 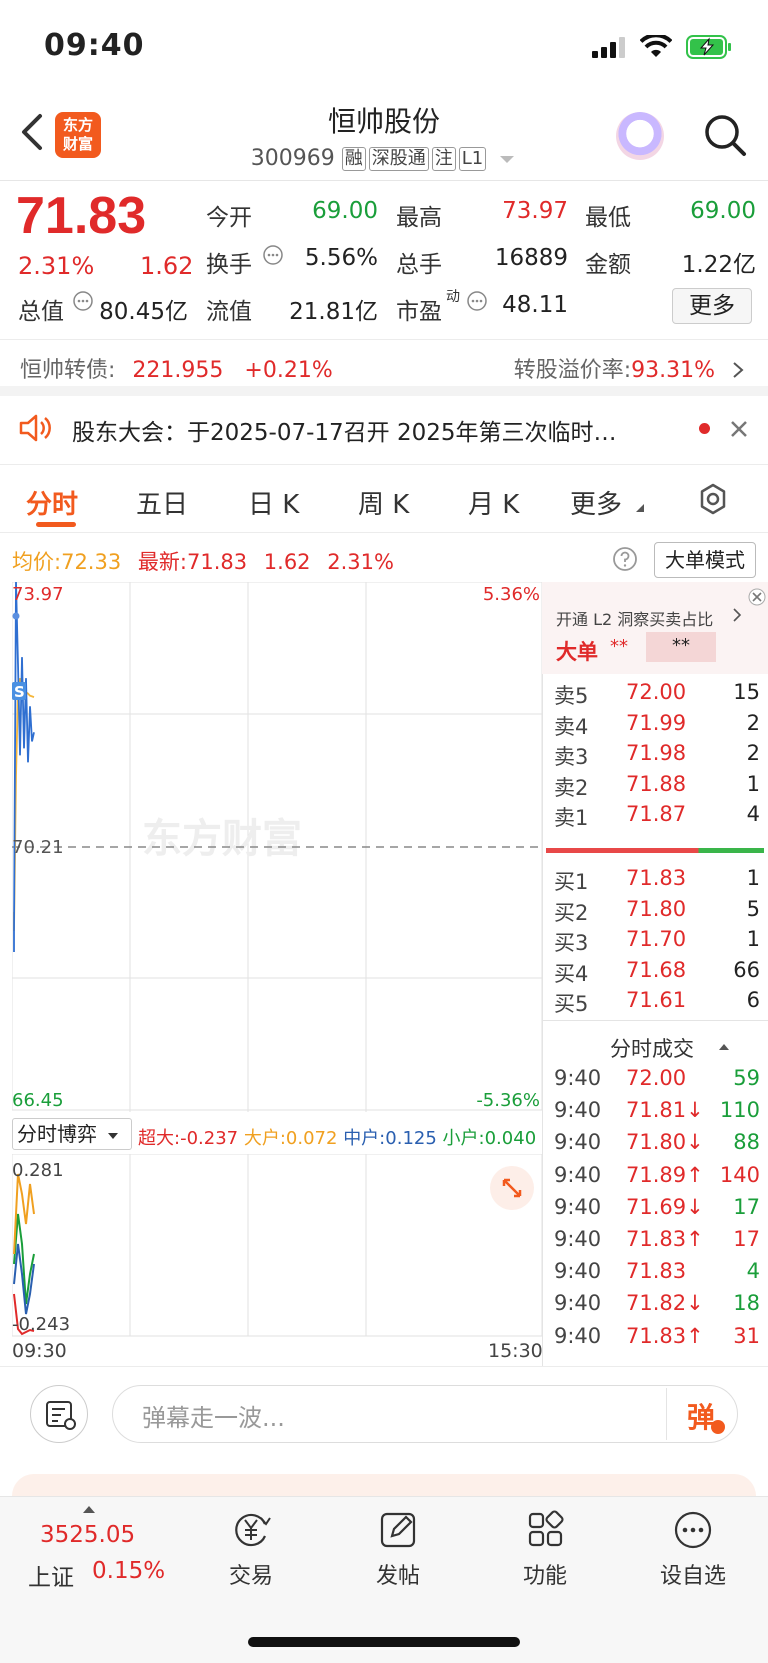 What do you see at coordinates (725, 135) in the screenshot?
I see `search-icon` at bounding box center [725, 135].